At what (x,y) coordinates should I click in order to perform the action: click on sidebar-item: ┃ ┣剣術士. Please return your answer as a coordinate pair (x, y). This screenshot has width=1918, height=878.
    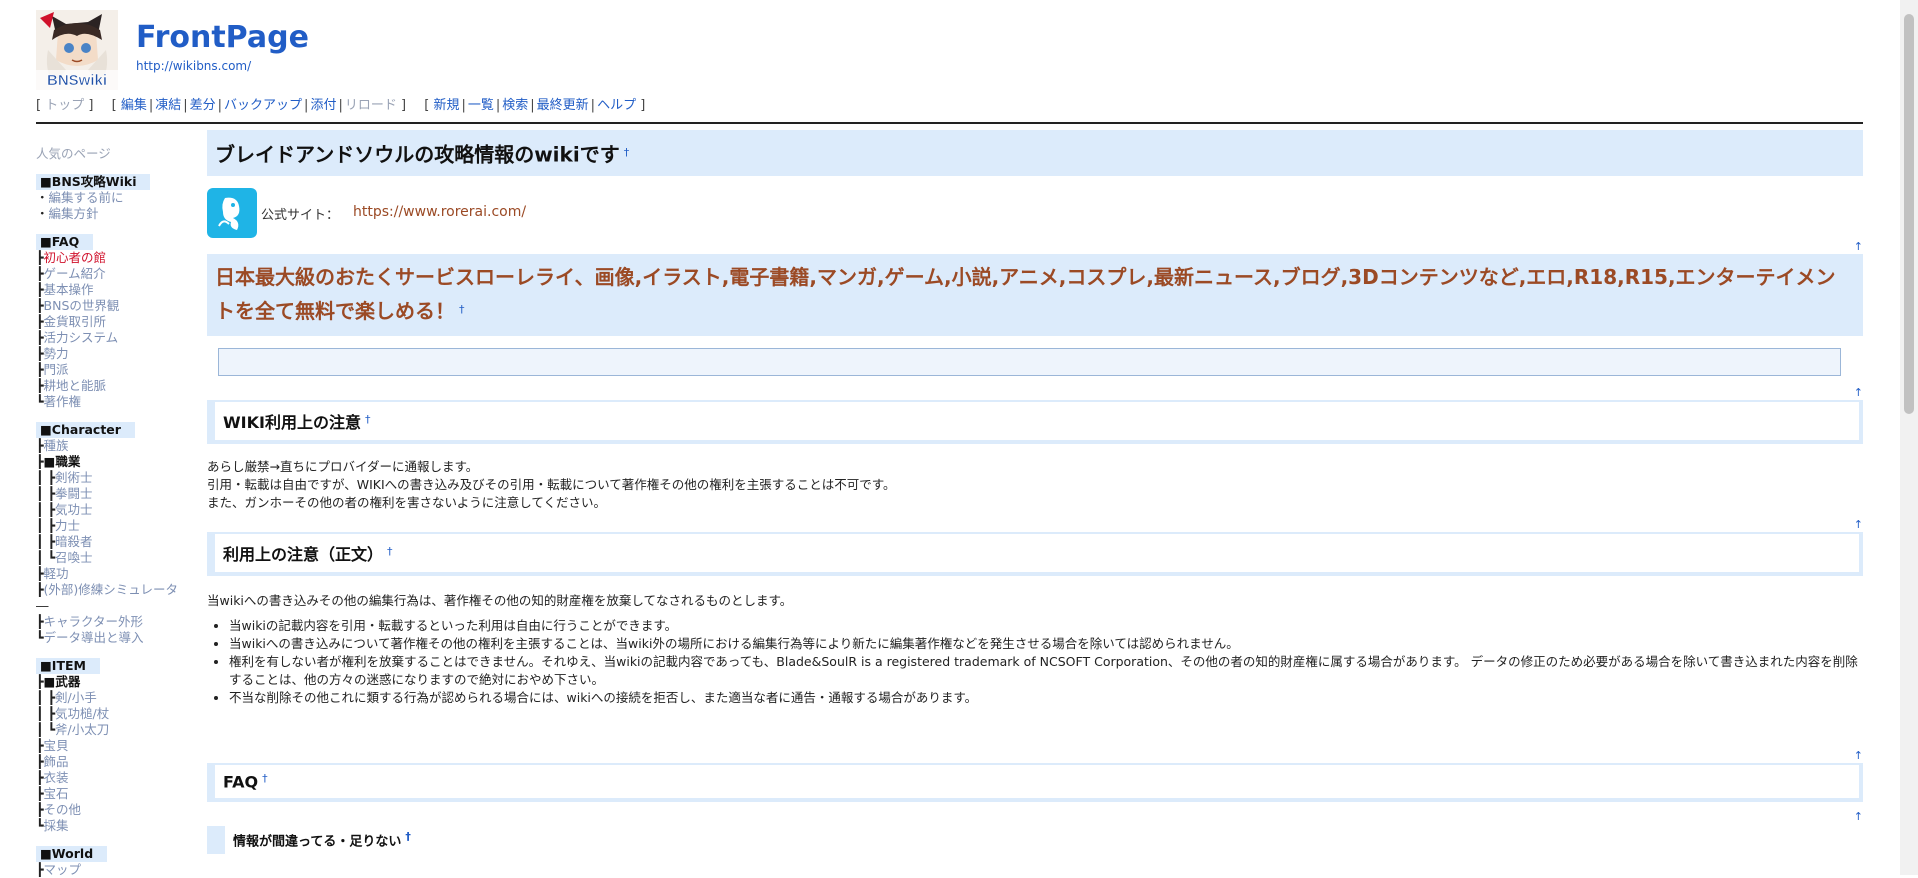
    Looking at the image, I should click on (121, 478).